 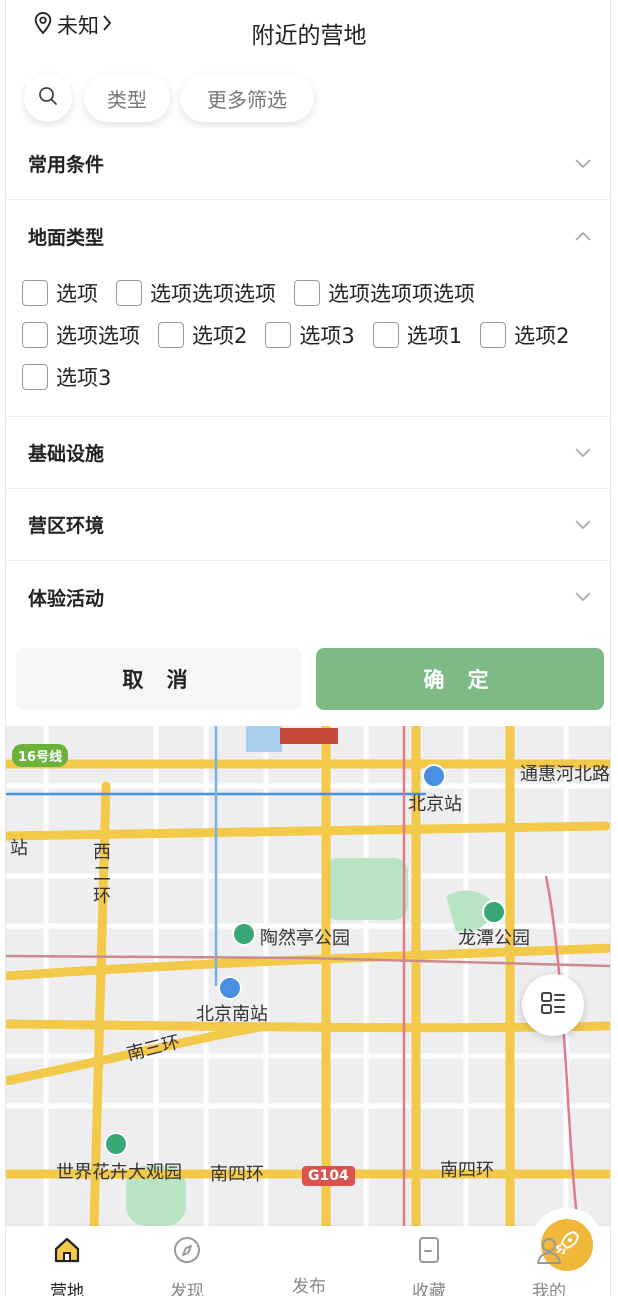 I want to click on ground-option: 选项选项, so click(x=81, y=335).